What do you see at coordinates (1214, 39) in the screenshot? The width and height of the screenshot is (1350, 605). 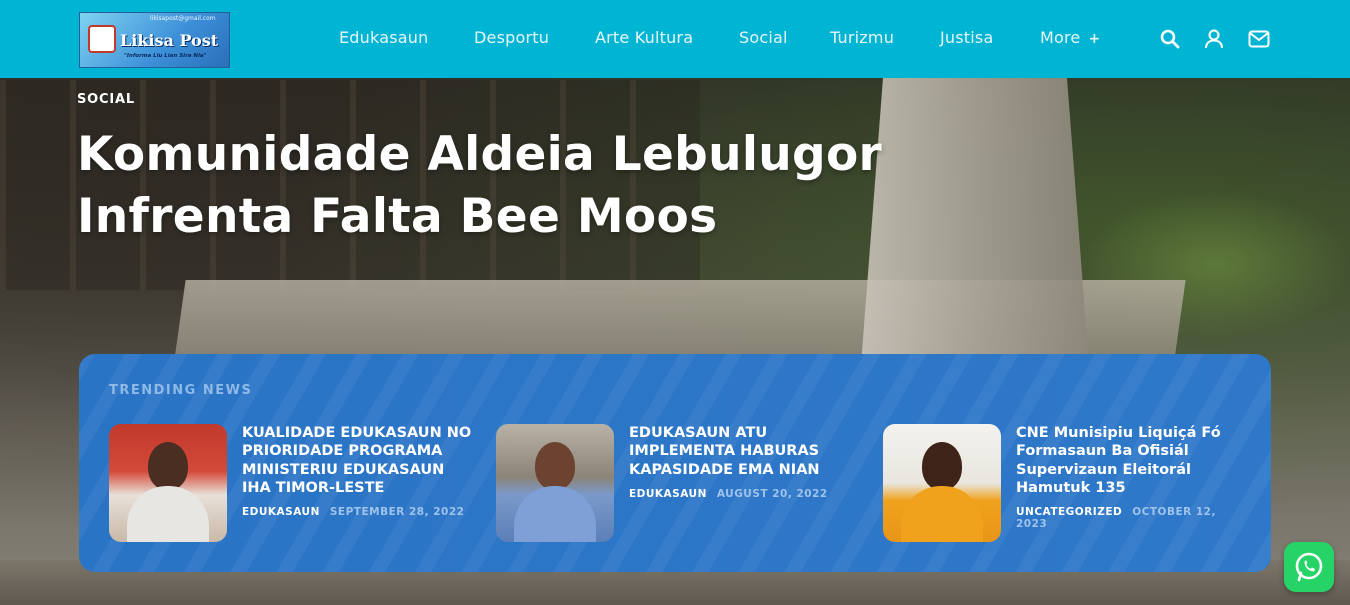 I see `user-icon` at bounding box center [1214, 39].